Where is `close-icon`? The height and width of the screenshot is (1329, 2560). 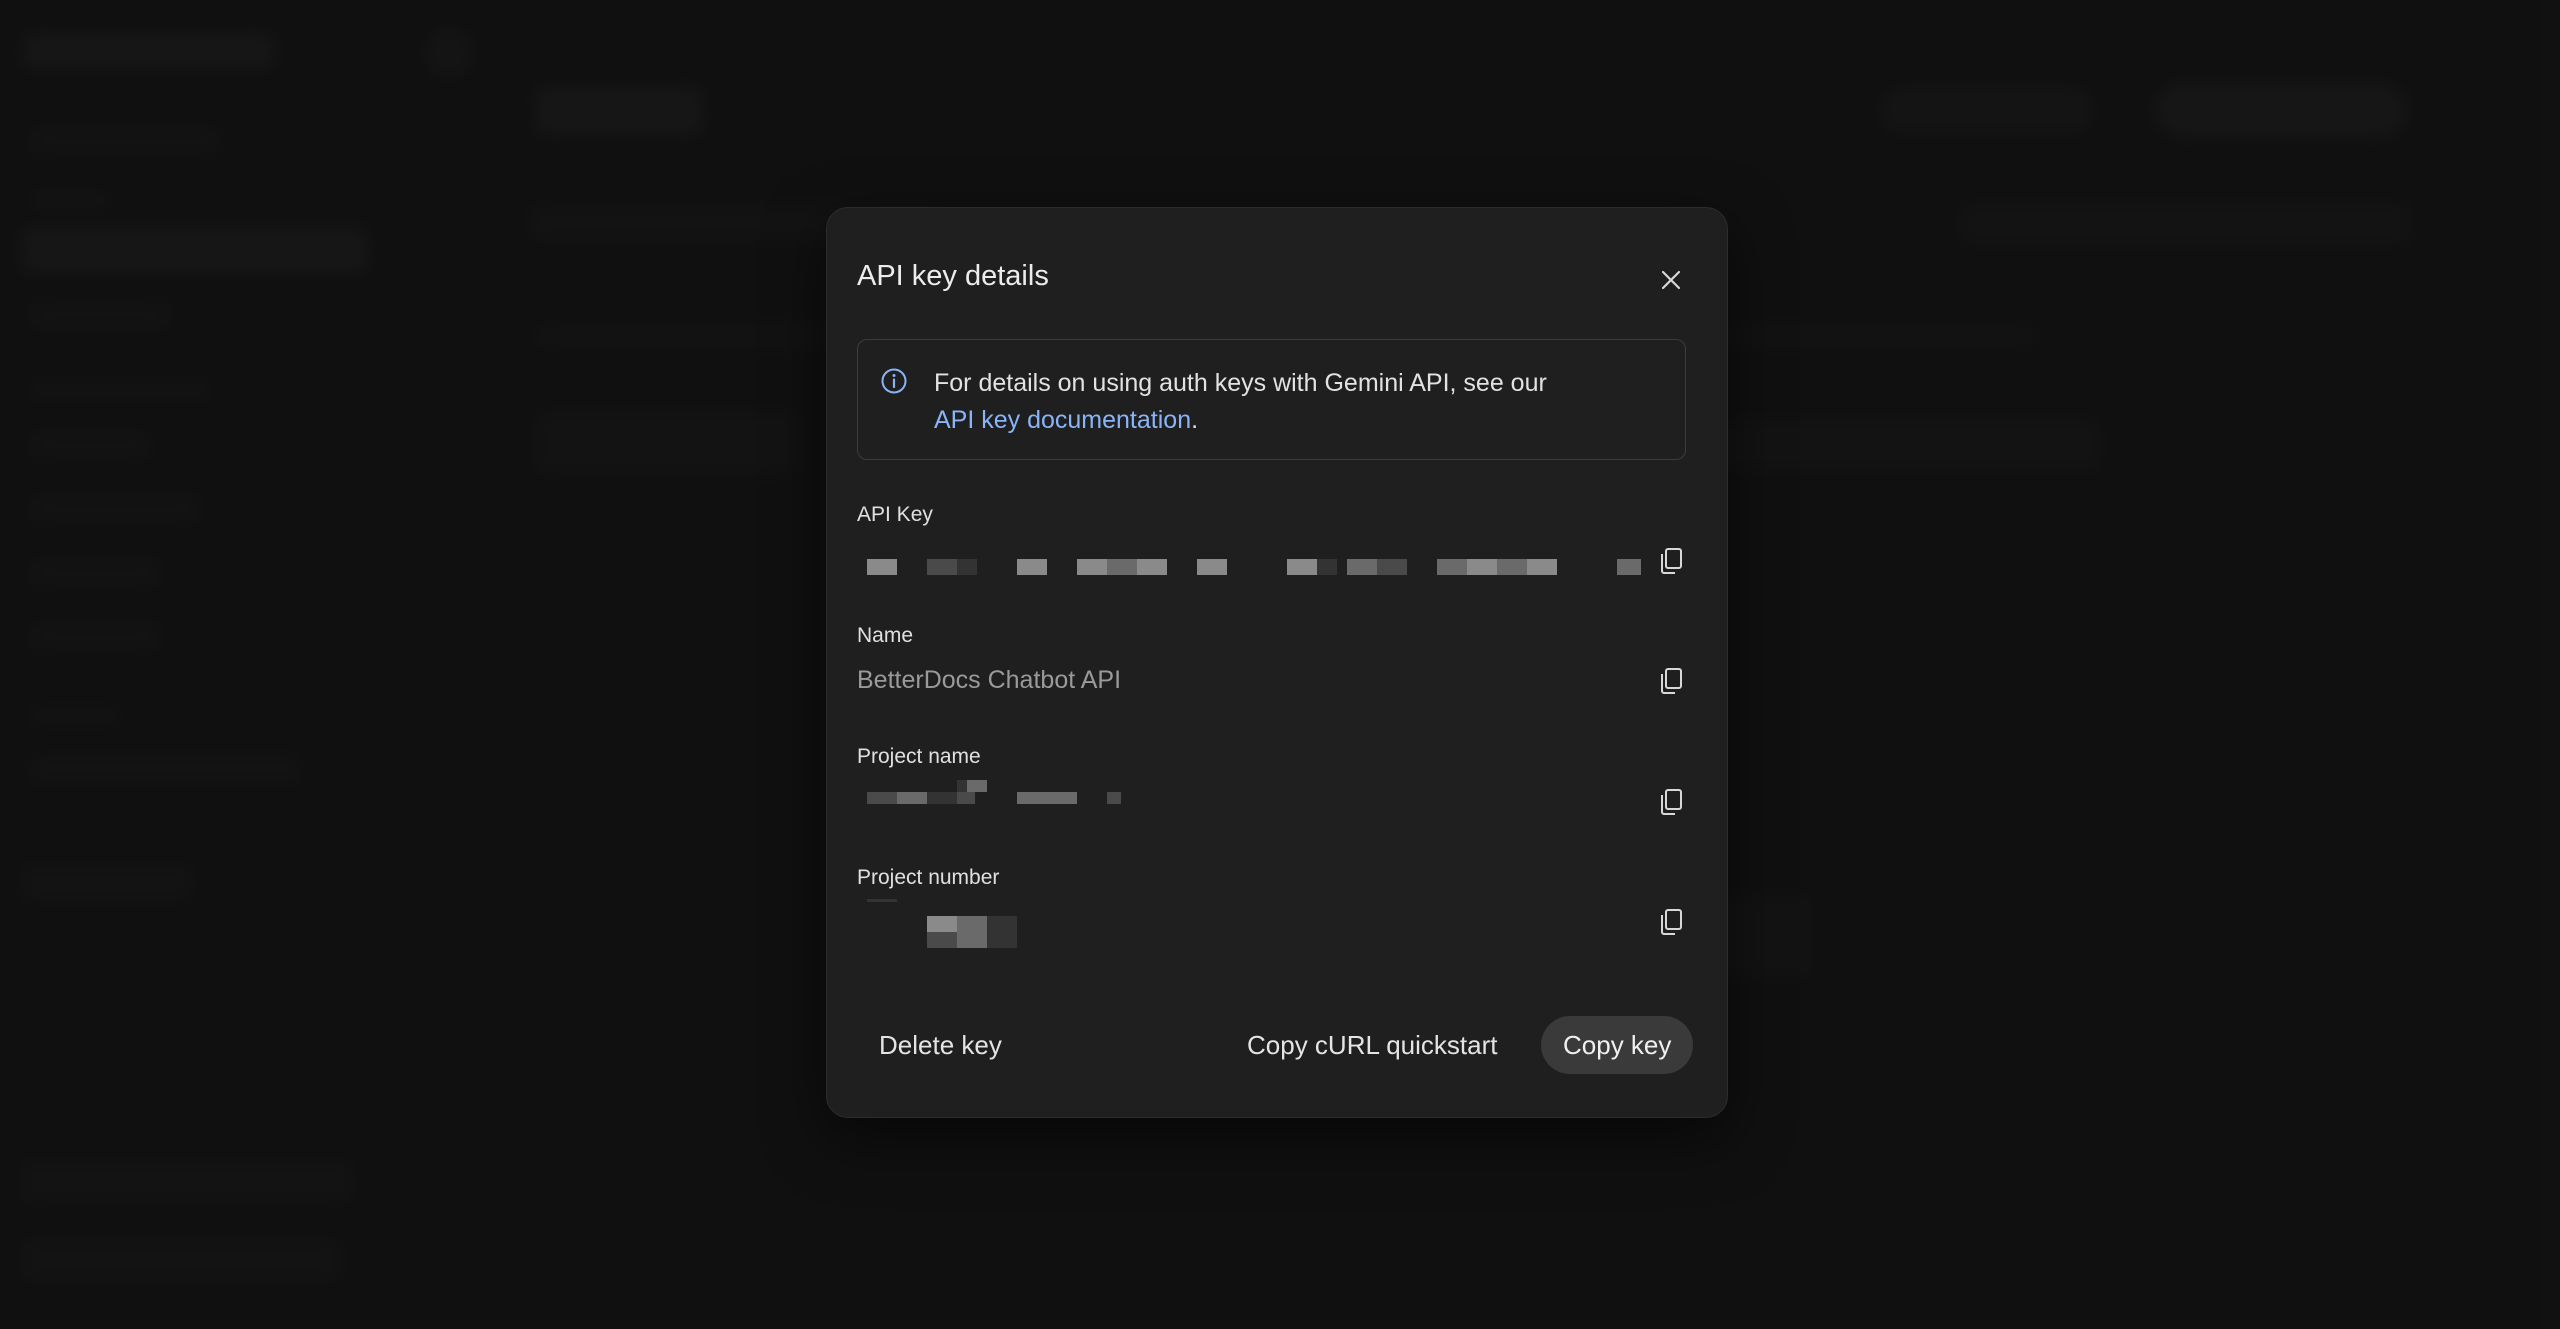
close-icon is located at coordinates (1671, 280).